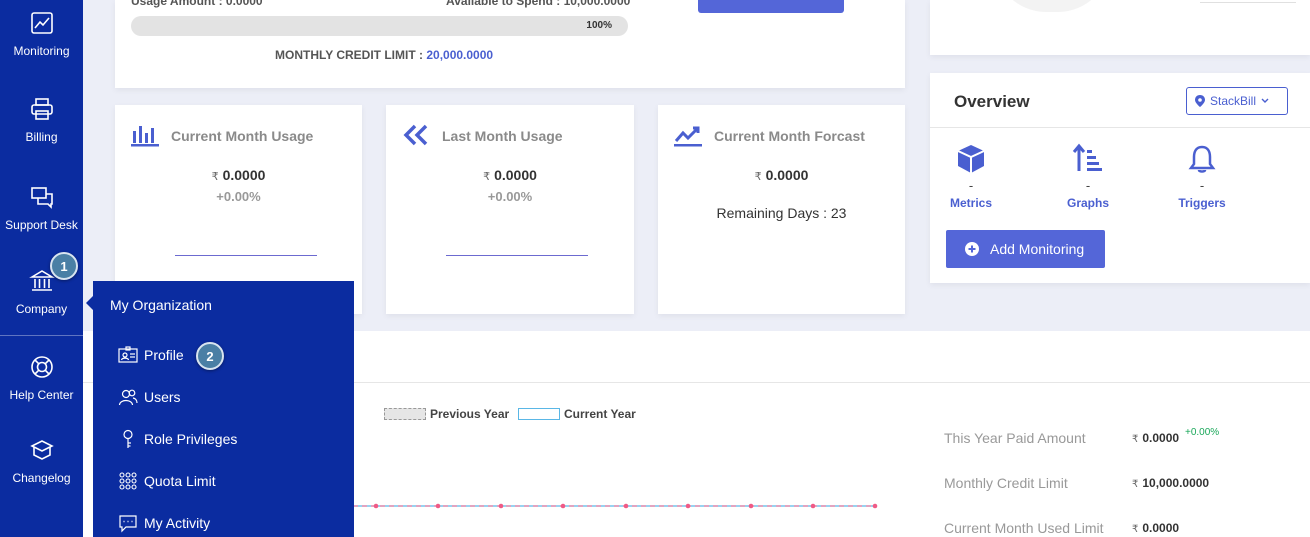 Image resolution: width=1310 pixels, height=537 pixels. What do you see at coordinates (510, 44) in the screenshot?
I see `credit-summary-card` at bounding box center [510, 44].